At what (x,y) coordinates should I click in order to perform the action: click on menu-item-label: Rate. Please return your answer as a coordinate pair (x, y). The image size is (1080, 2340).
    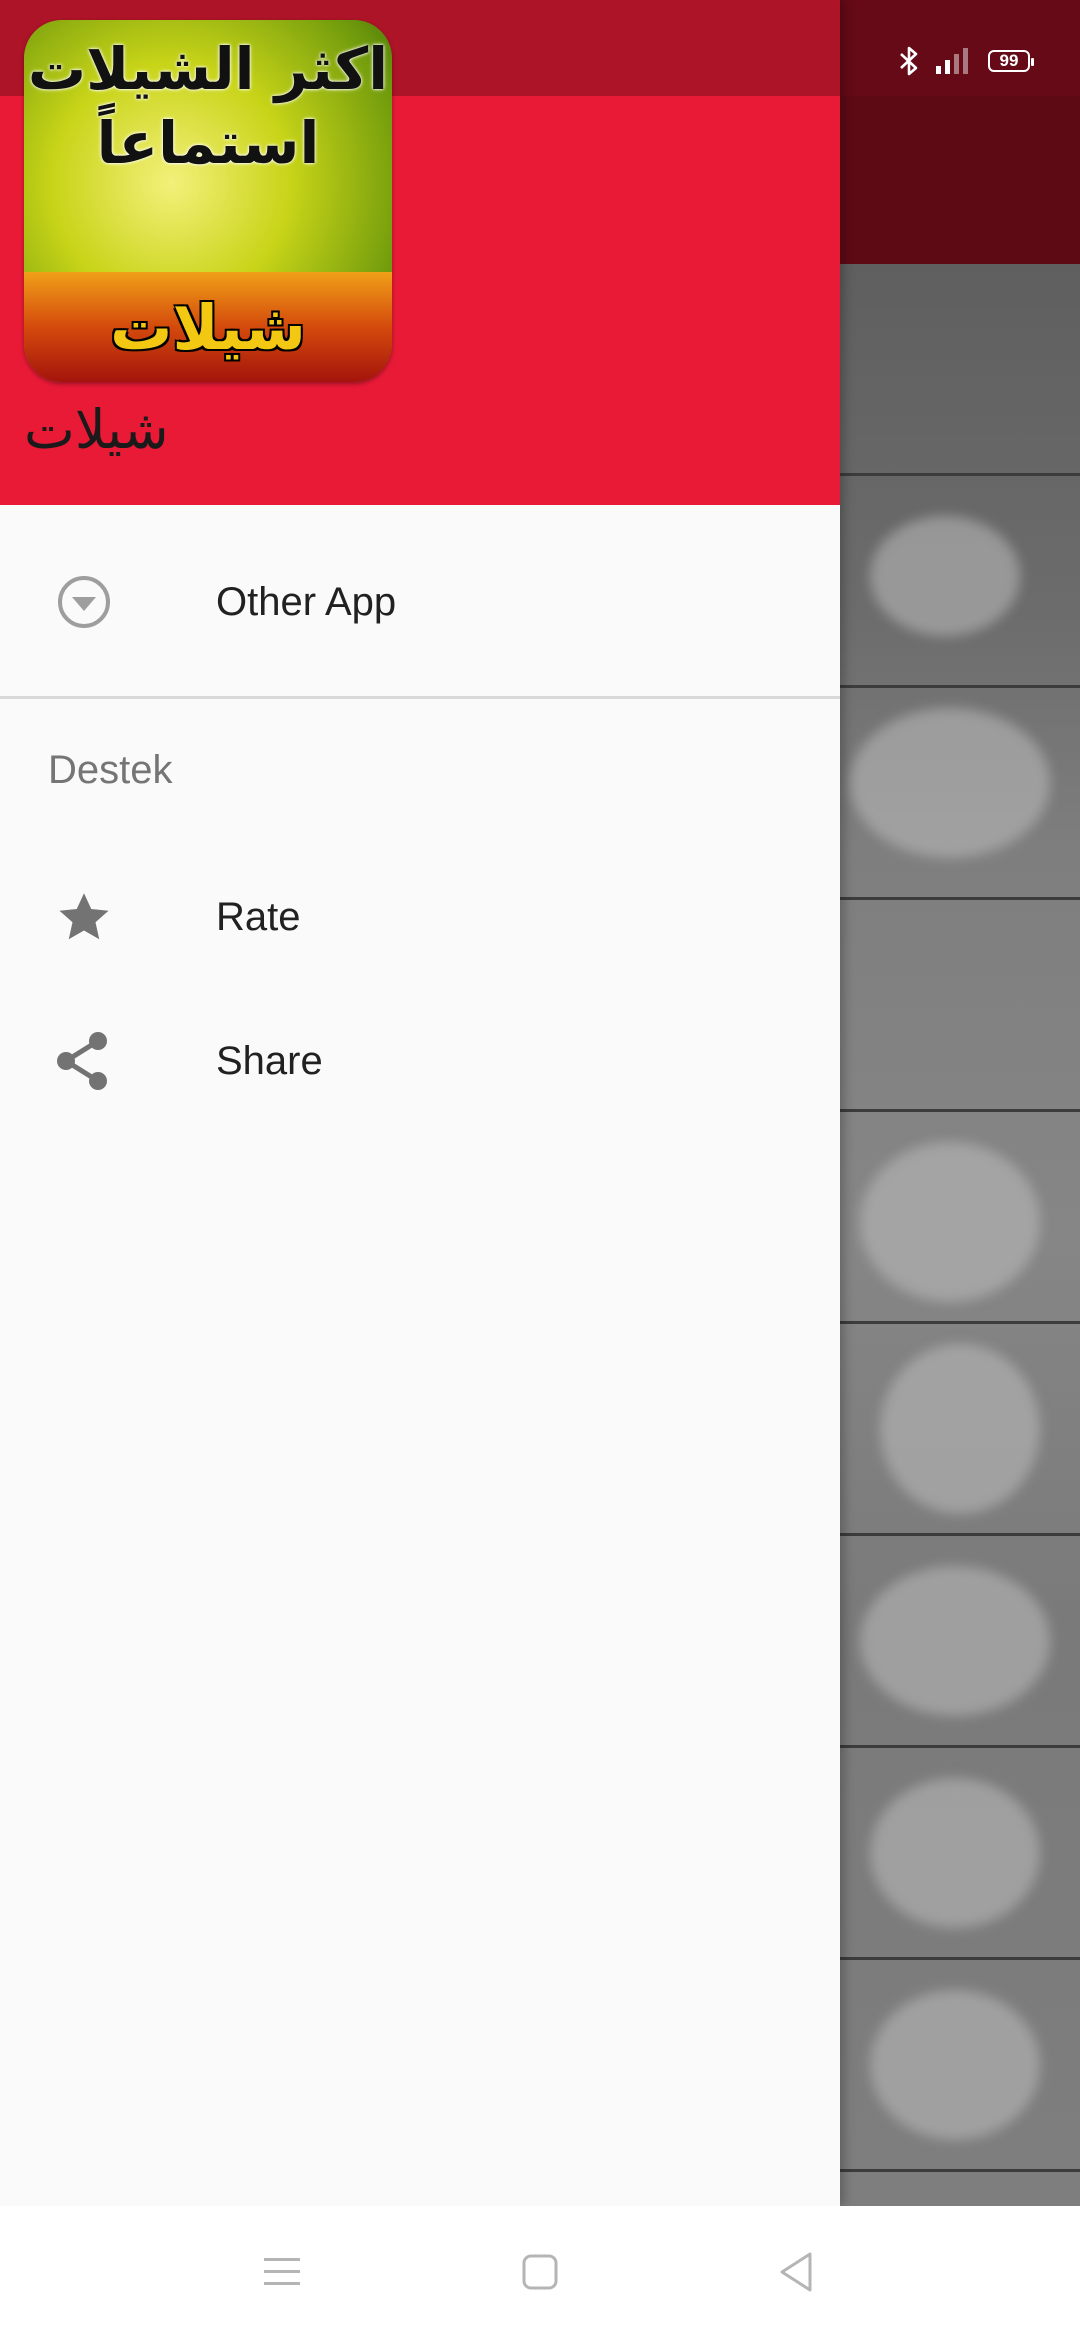
    Looking at the image, I should click on (258, 916).